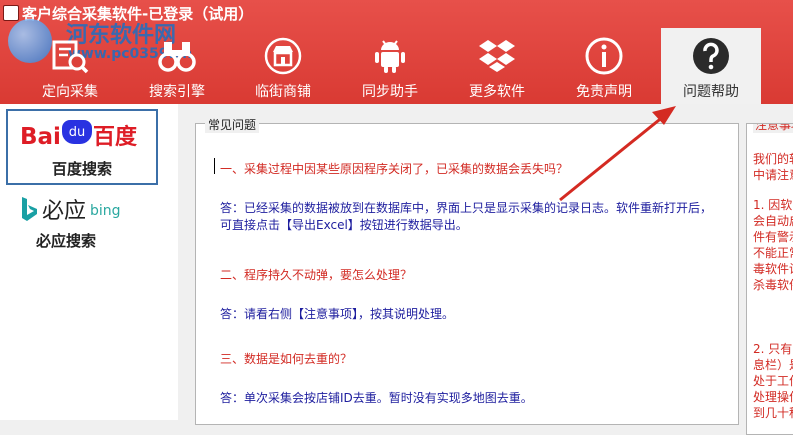 The image size is (793, 435). What do you see at coordinates (105, 211) in the screenshot?
I see `bing-logo-en: bing` at bounding box center [105, 211].